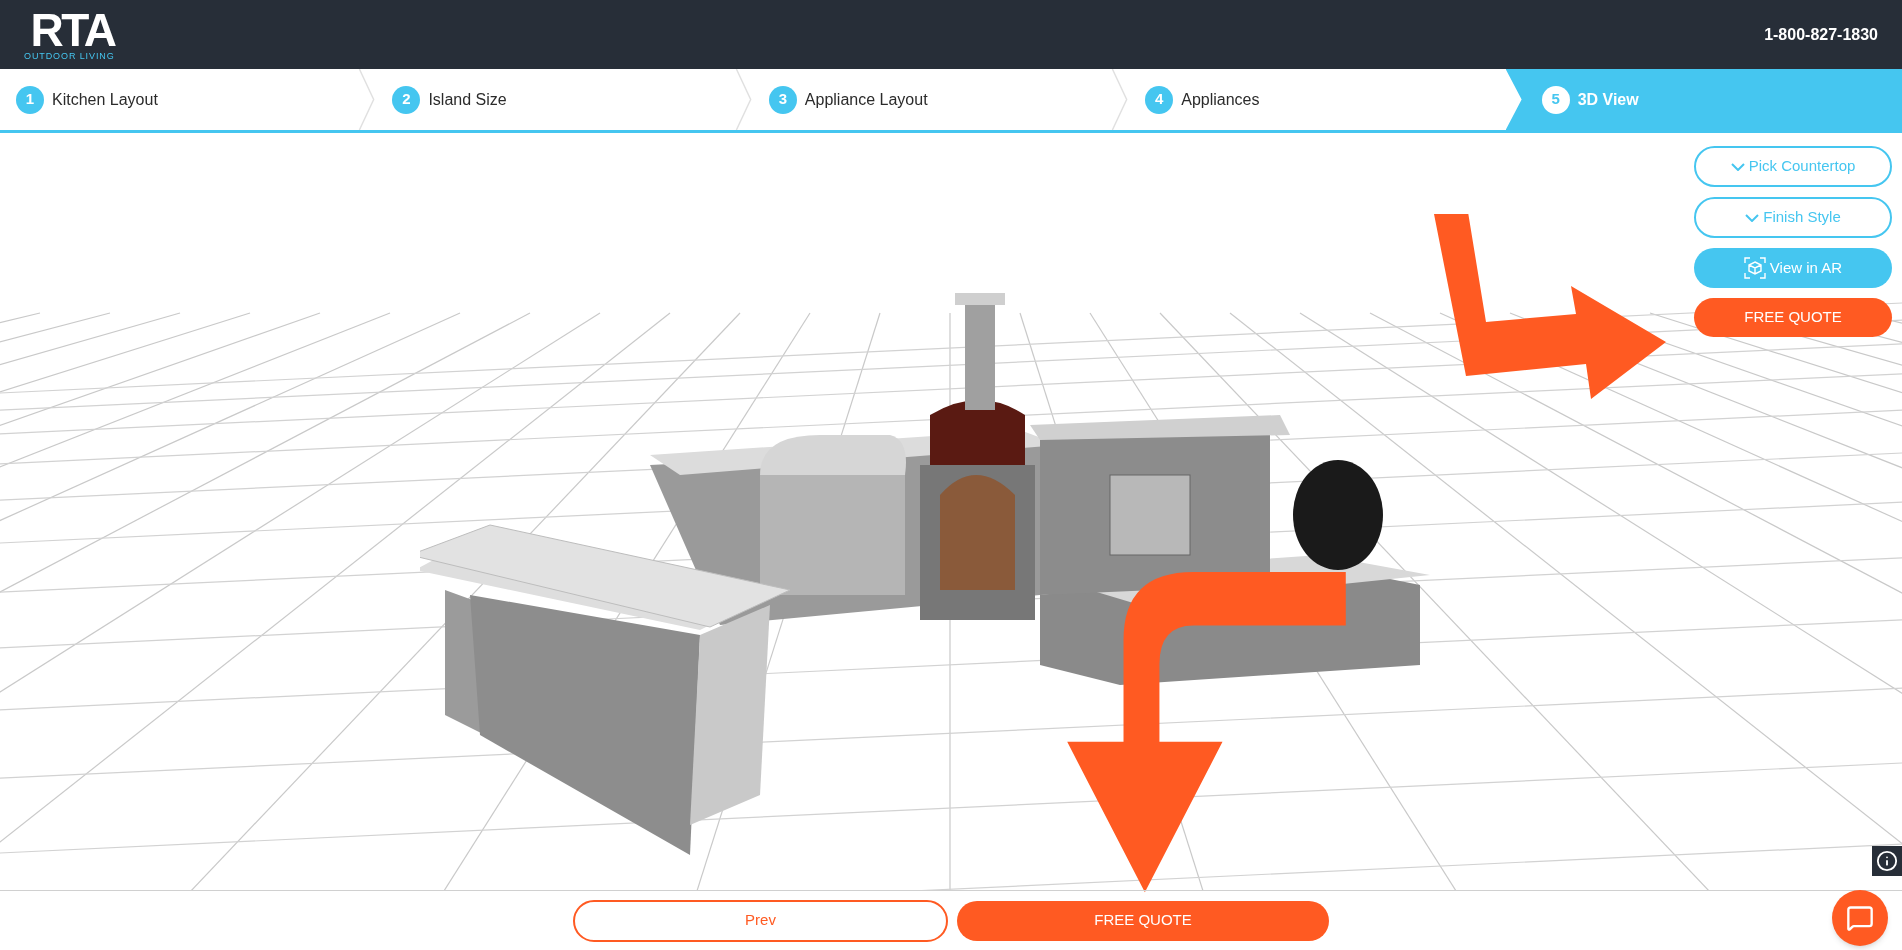  What do you see at coordinates (1754, 268) in the screenshot?
I see `ar-cube-icon` at bounding box center [1754, 268].